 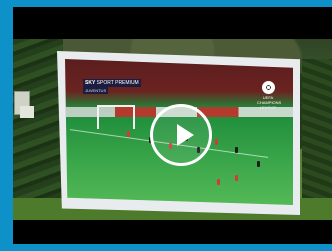 What do you see at coordinates (27, 112) in the screenshot?
I see `lamp-shade` at bounding box center [27, 112].